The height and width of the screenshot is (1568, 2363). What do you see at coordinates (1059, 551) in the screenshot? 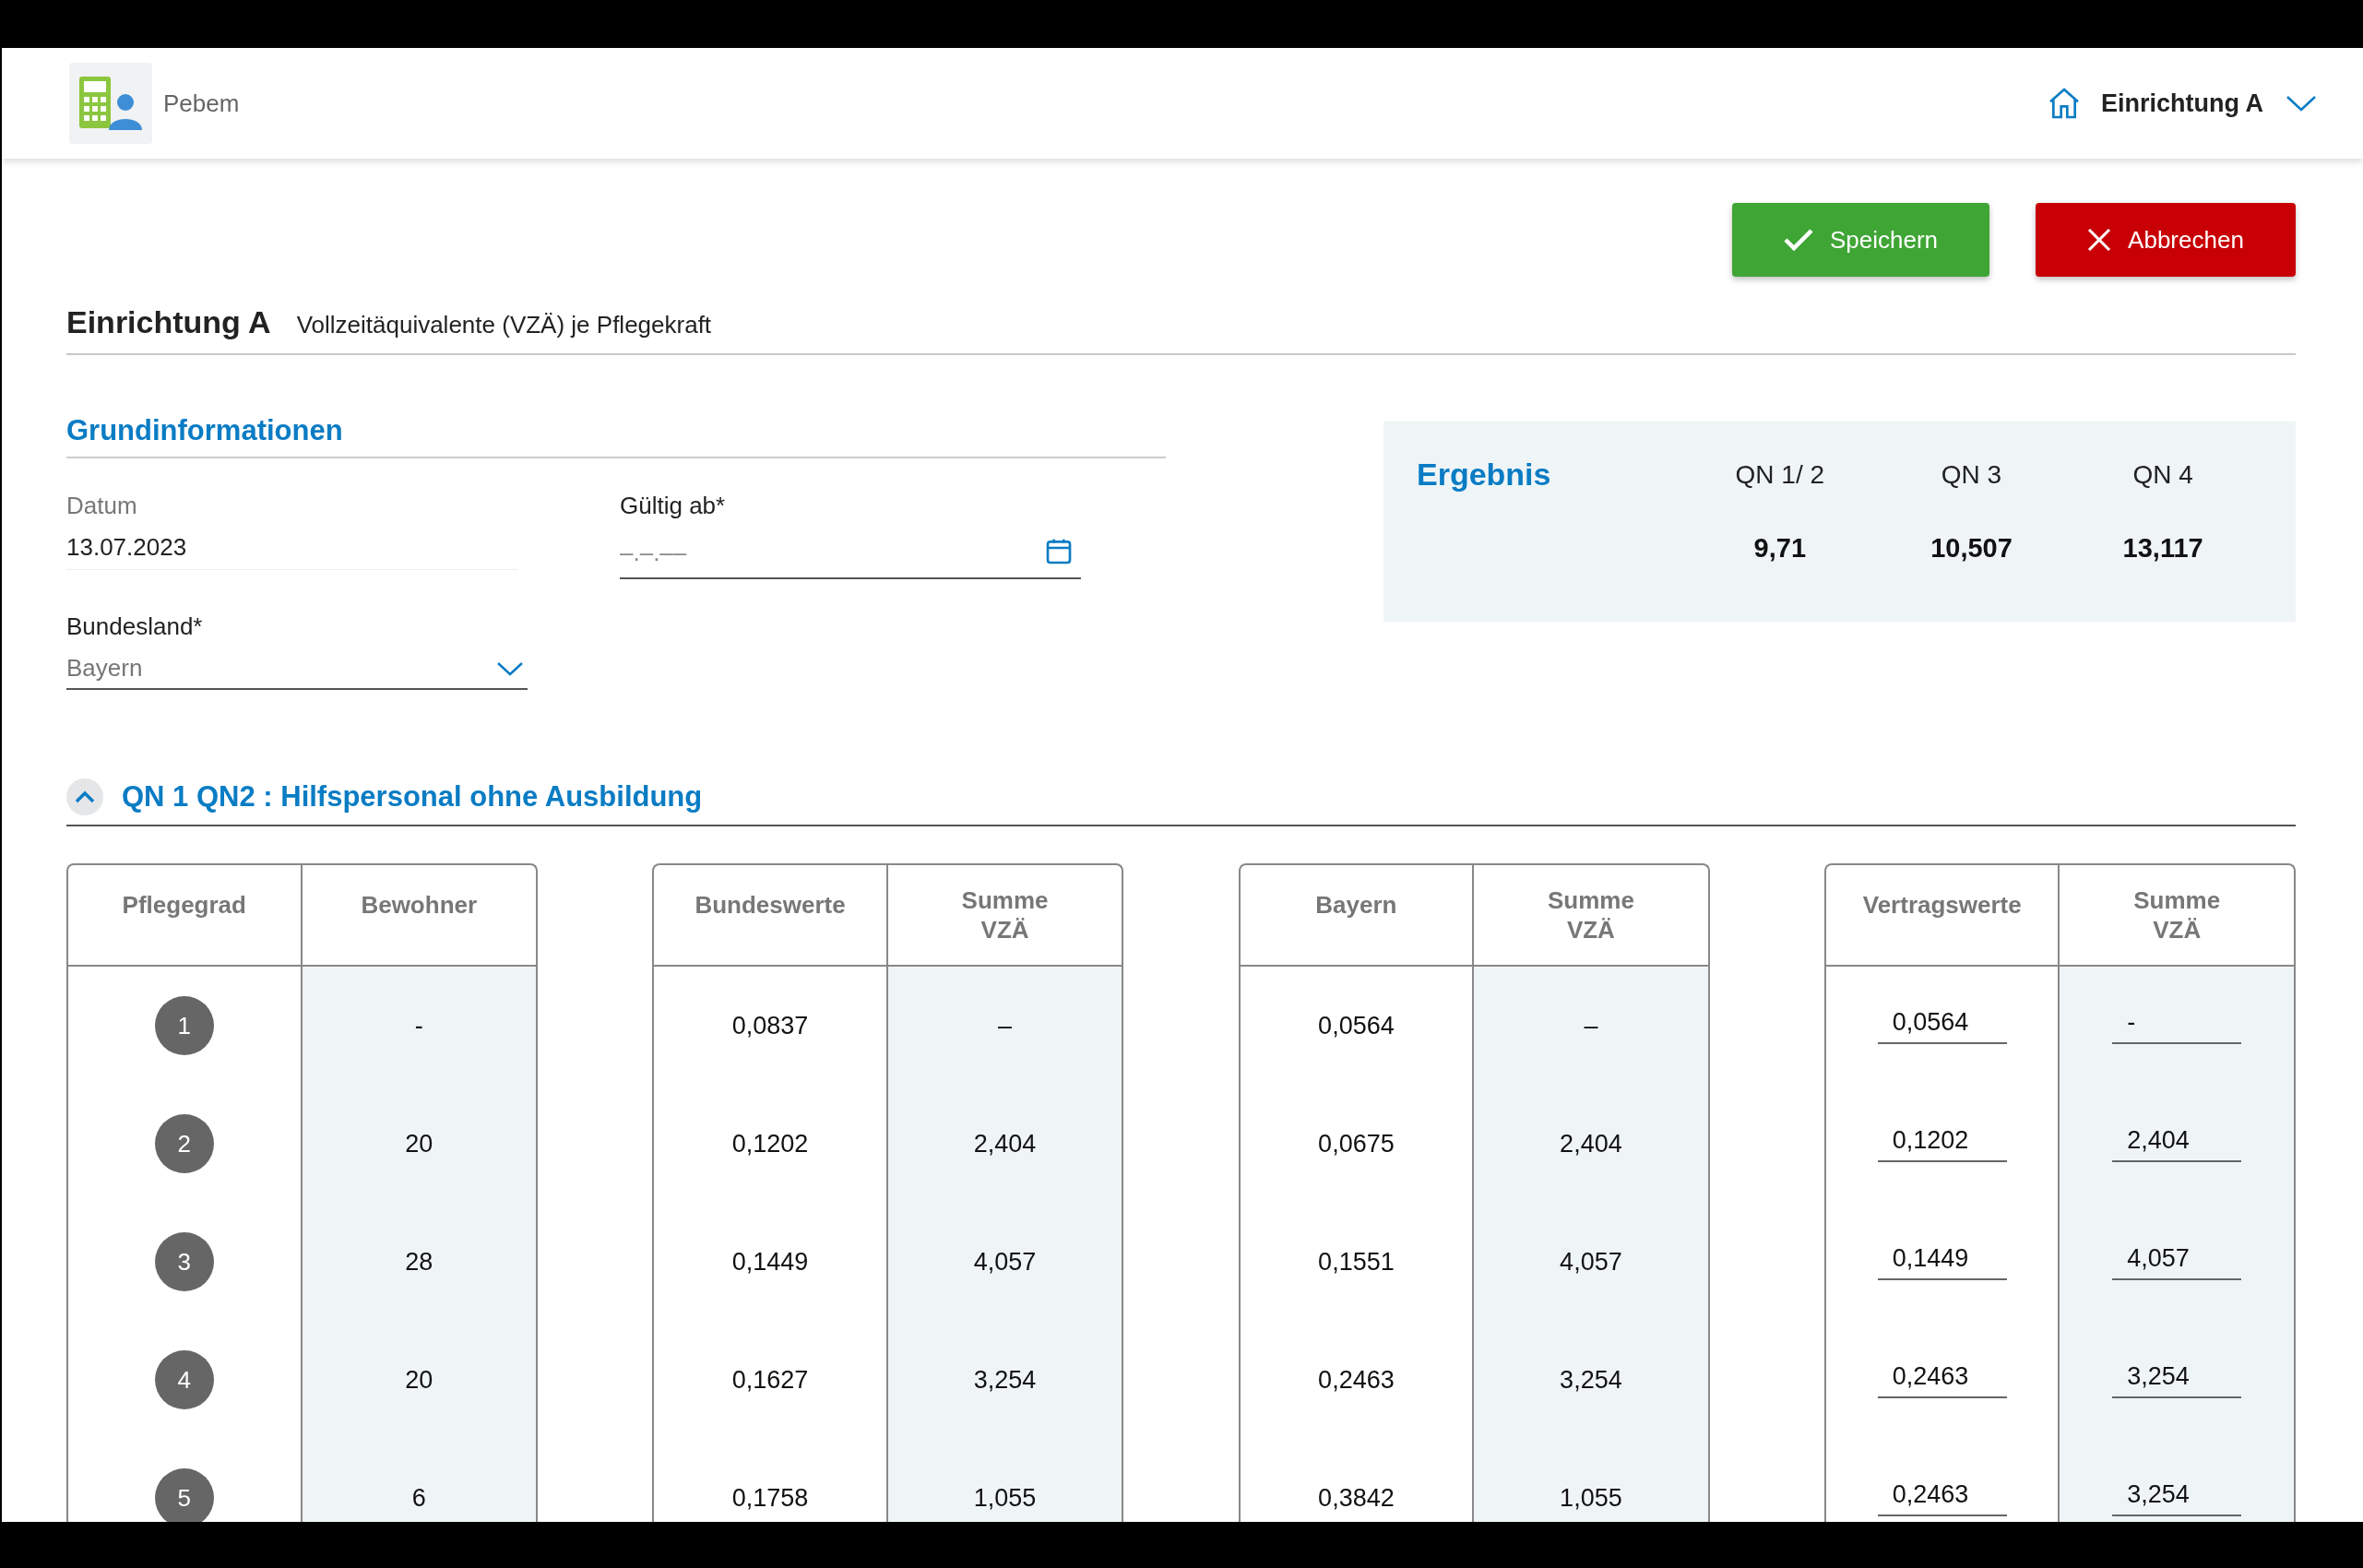
I see `calendar-icon` at bounding box center [1059, 551].